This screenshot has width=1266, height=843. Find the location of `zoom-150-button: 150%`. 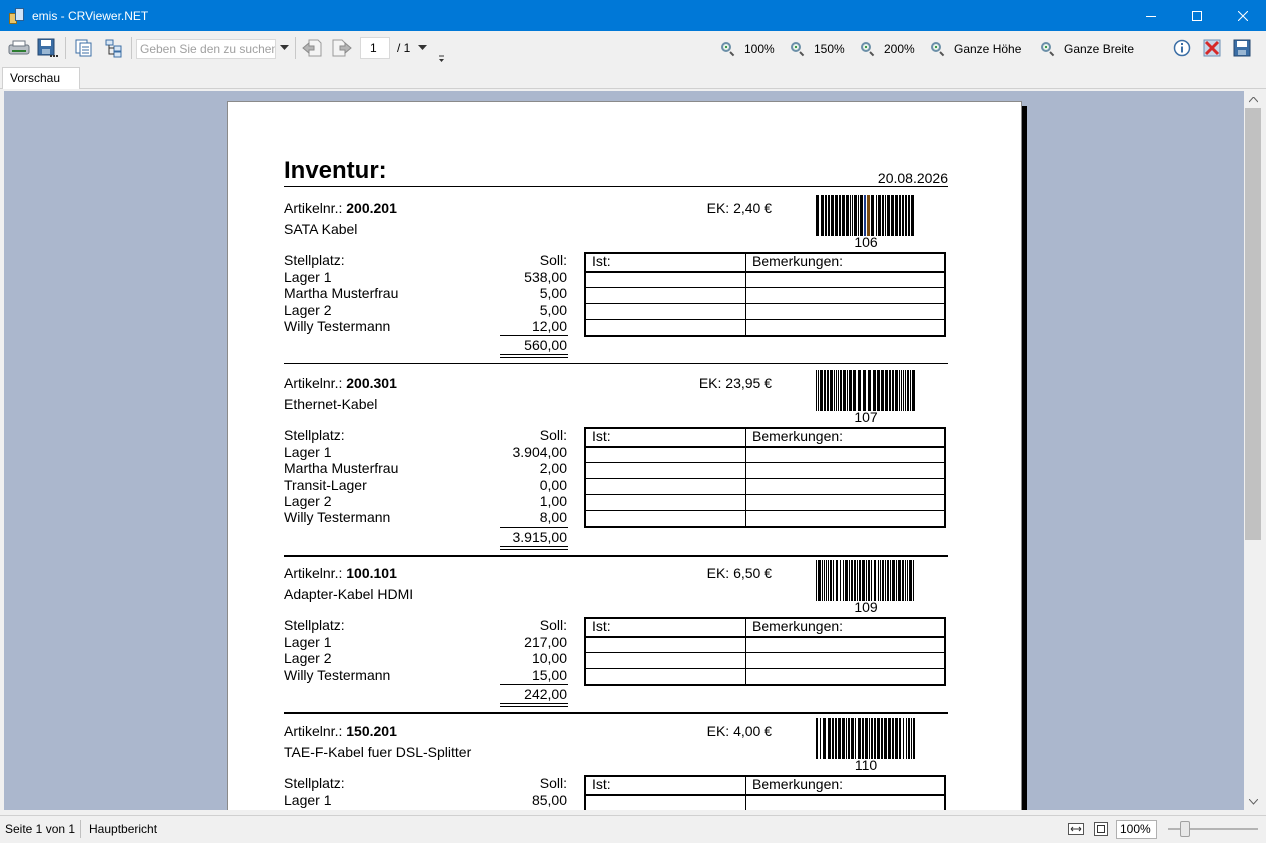

zoom-150-button: 150% is located at coordinates (818, 49).